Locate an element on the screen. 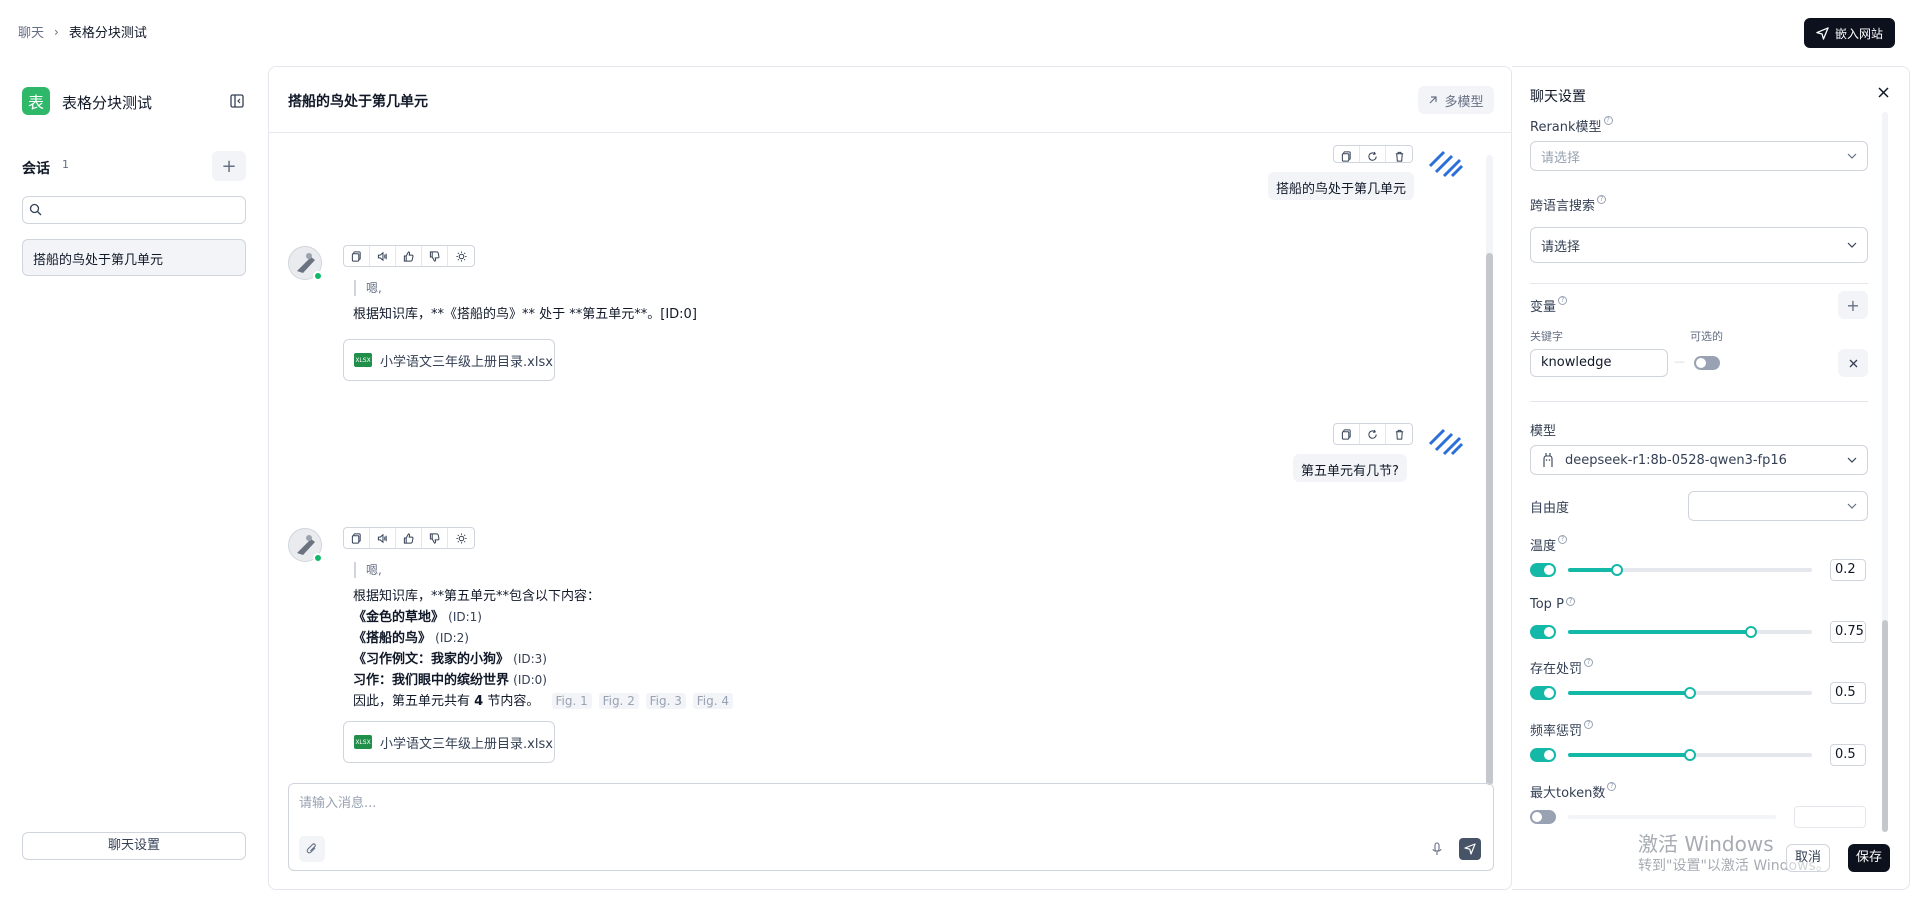  cross-language-select: 请选择 is located at coordinates (1699, 245).